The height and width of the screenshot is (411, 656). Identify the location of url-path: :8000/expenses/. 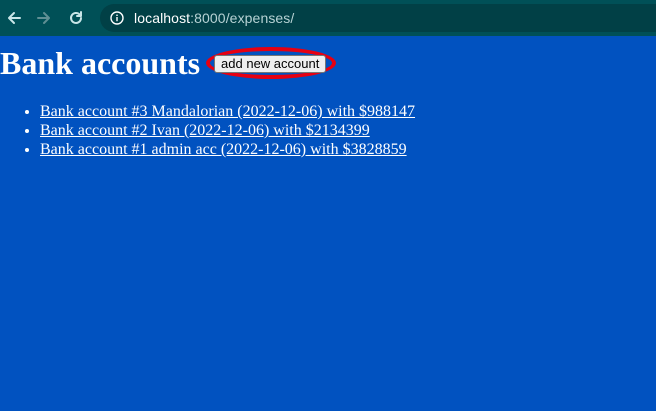
(242, 18).